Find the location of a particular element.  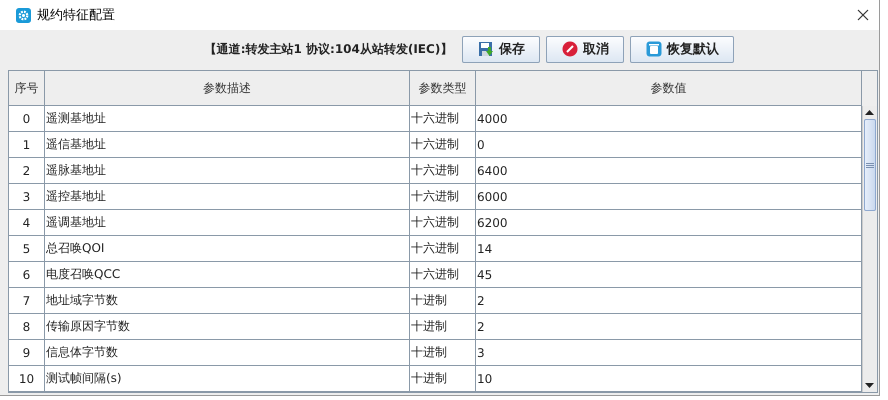

cancel-button: 取消 is located at coordinates (585, 49).